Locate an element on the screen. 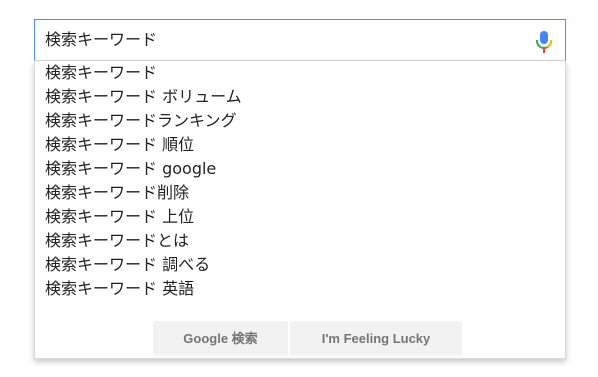 The height and width of the screenshot is (377, 598). suggestion-item: 検索キーワードランキング is located at coordinates (143, 121).